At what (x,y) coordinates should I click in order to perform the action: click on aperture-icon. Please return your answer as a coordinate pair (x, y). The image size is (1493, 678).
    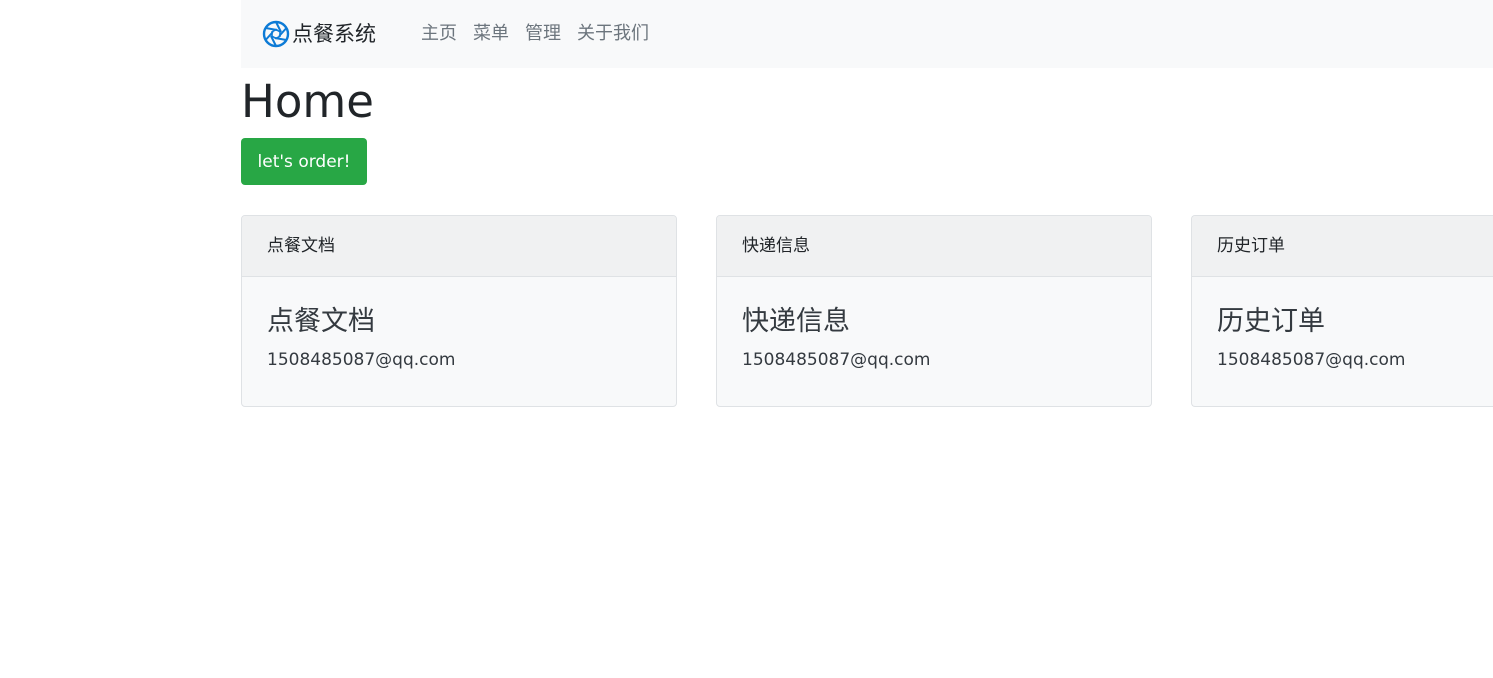
    Looking at the image, I should click on (276, 34).